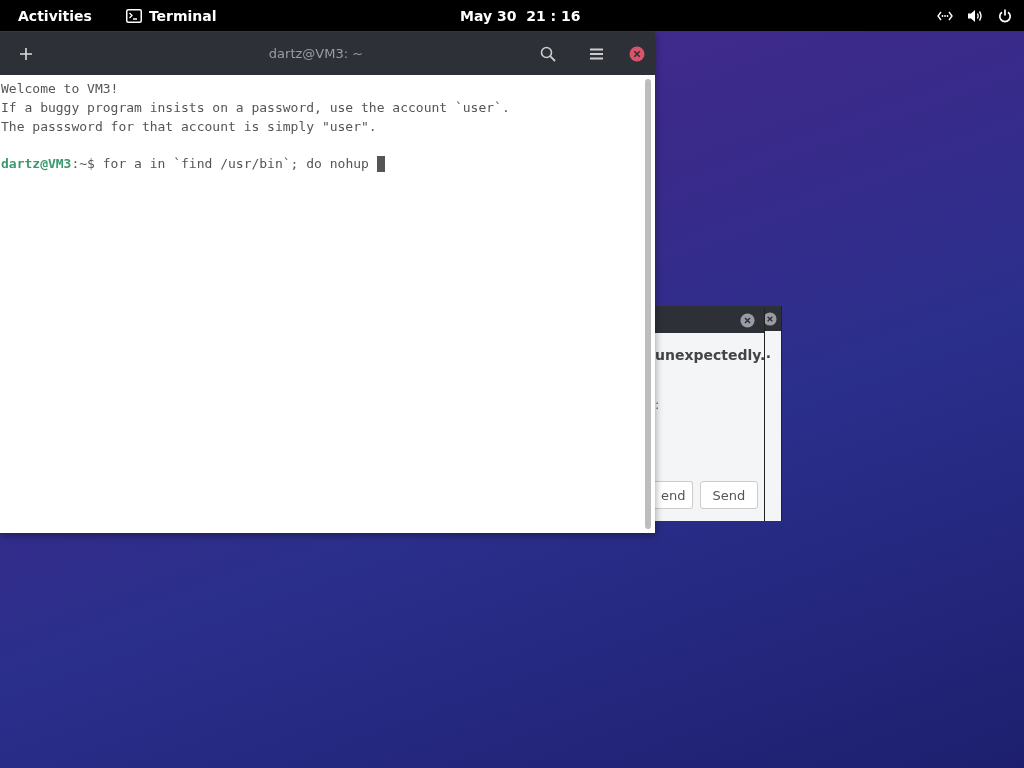 The width and height of the screenshot is (1024, 768). I want to click on send-button: end, so click(674, 495).